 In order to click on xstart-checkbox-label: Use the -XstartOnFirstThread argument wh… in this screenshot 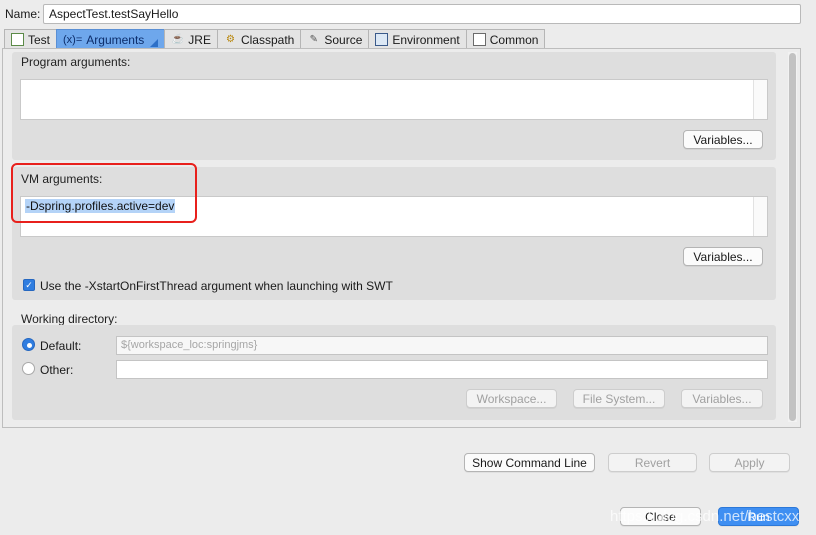, I will do `click(216, 286)`.